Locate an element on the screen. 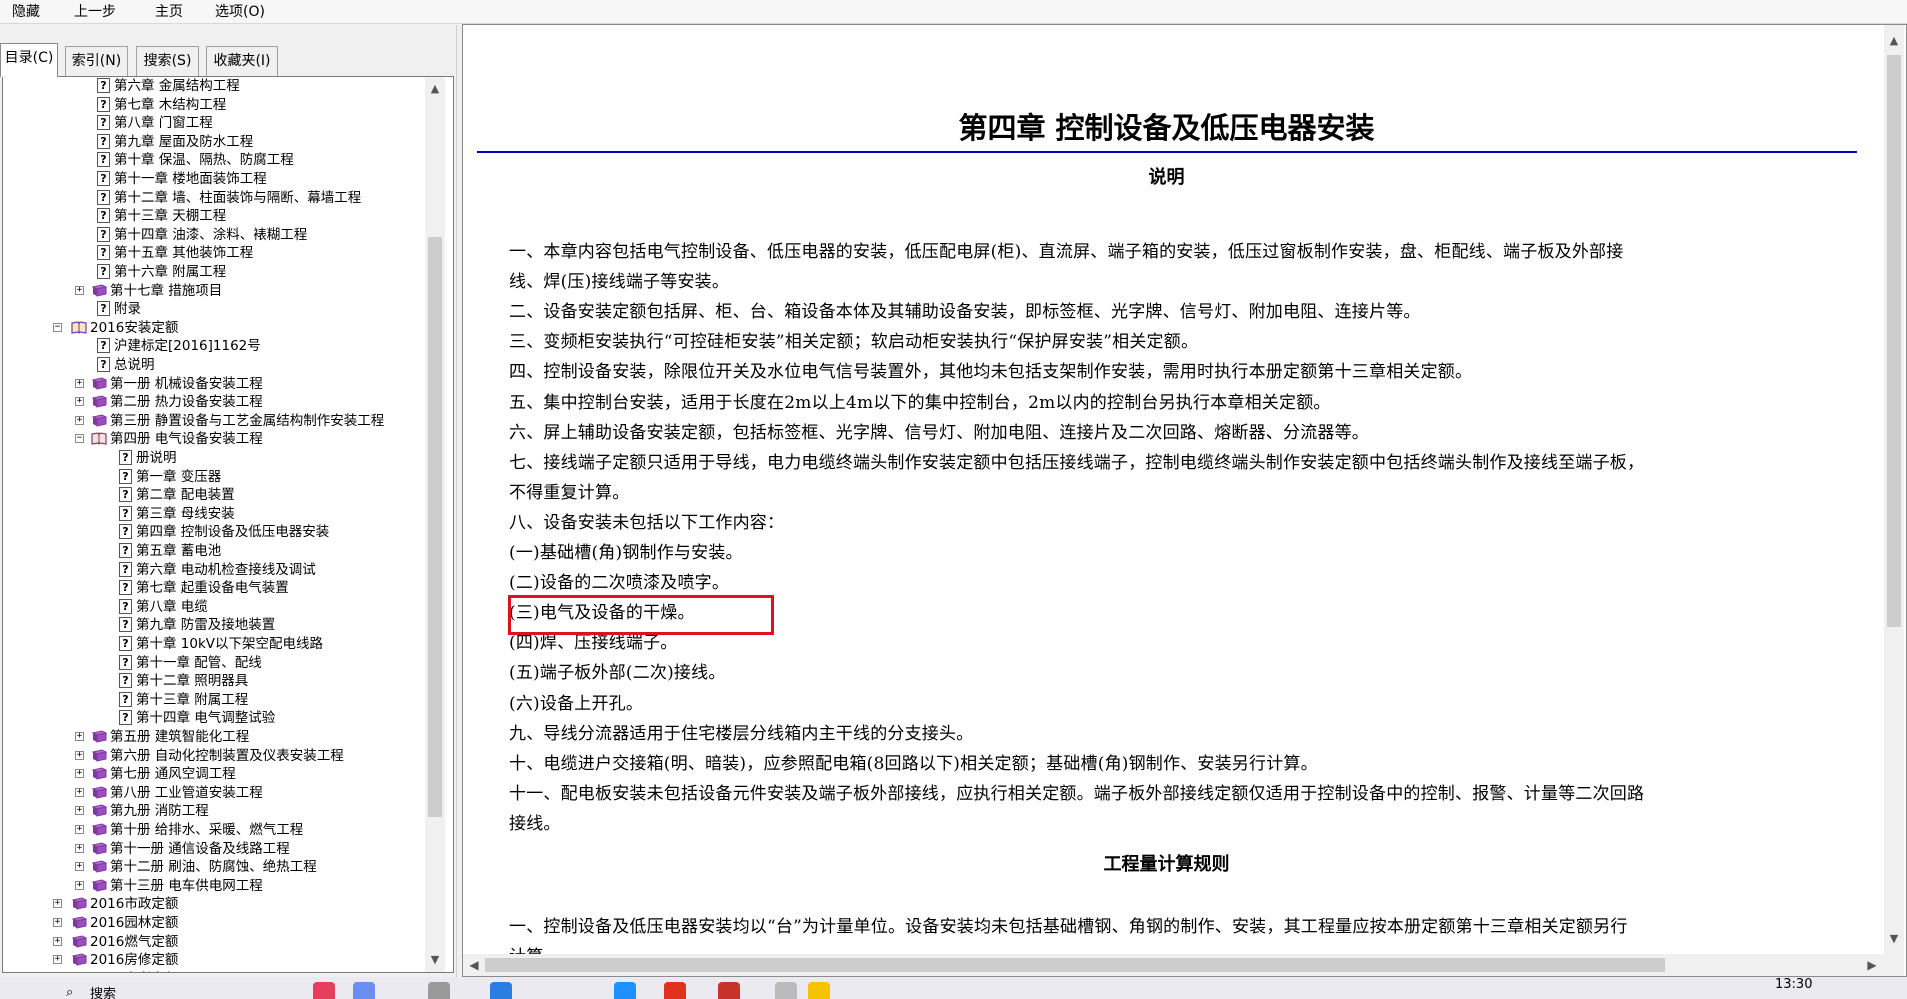  tree-item: ? 第十一章 配管、配线 is located at coordinates (213, 663).